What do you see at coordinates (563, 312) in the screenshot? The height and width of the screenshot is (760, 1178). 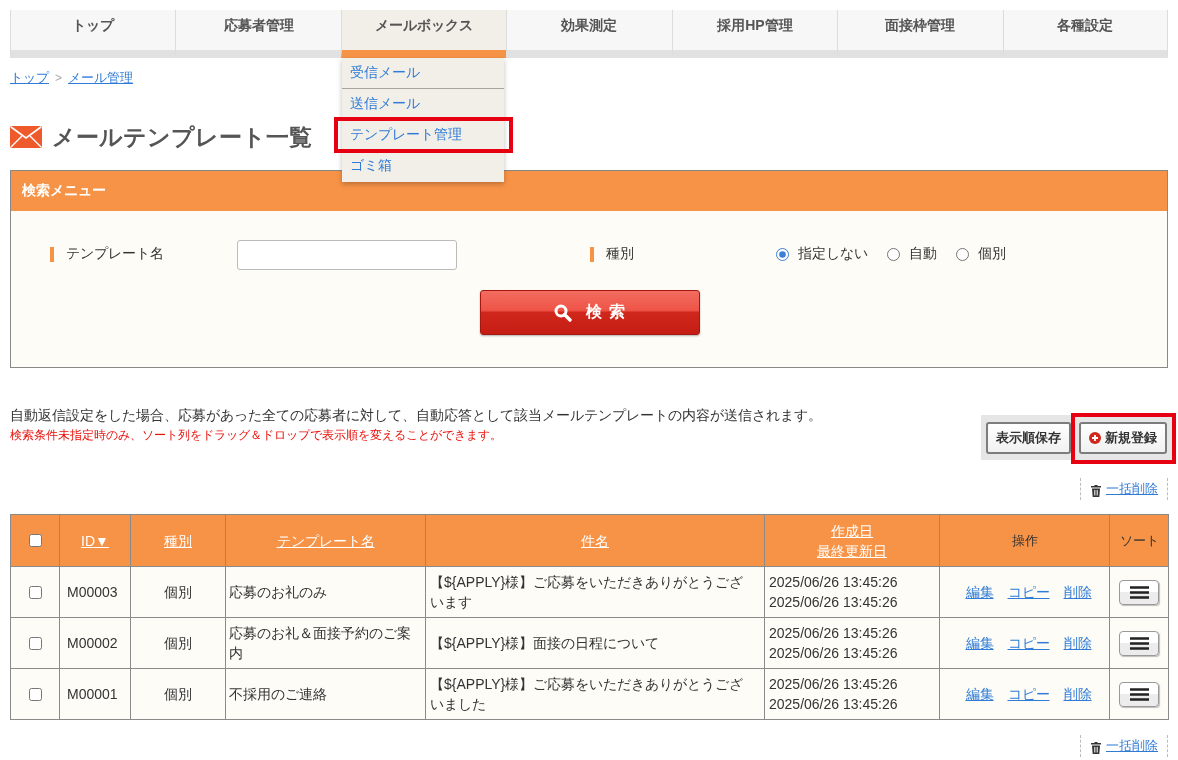 I see `search-icon` at bounding box center [563, 312].